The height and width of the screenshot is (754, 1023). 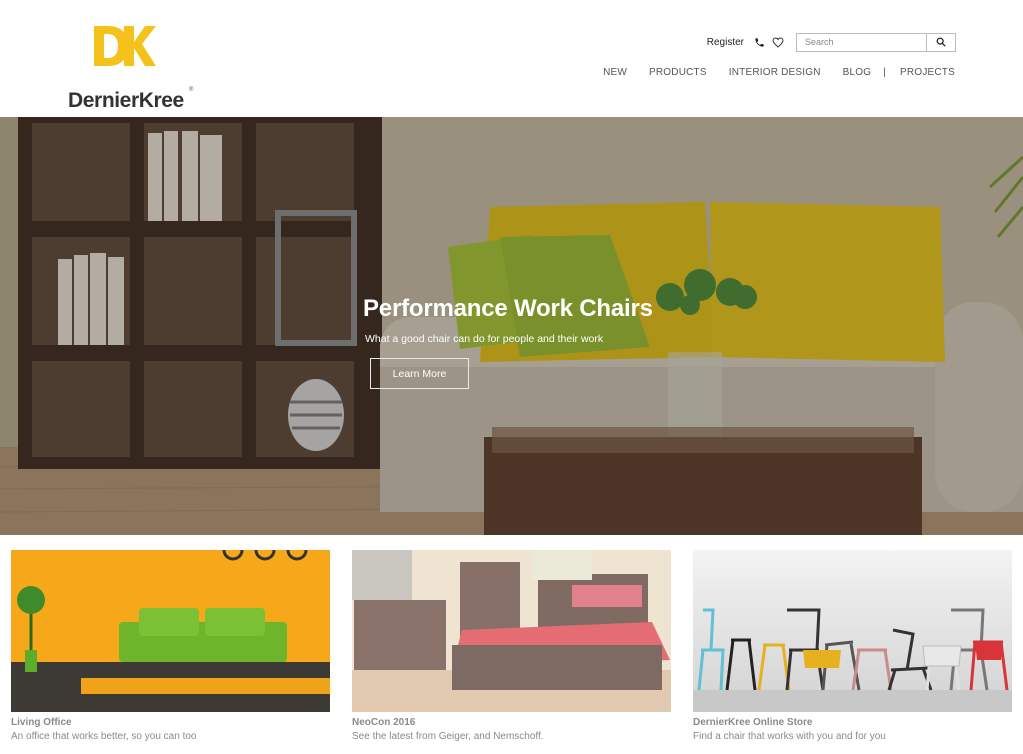 What do you see at coordinates (861, 42) in the screenshot?
I see `search-input` at bounding box center [861, 42].